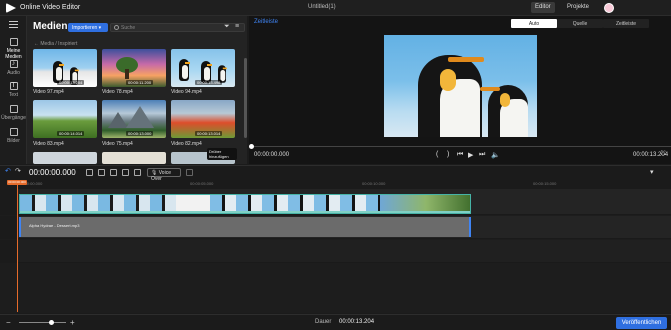  Describe the element at coordinates (322, 7) in the screenshot. I see `document-title: Untitled(1)` at that location.